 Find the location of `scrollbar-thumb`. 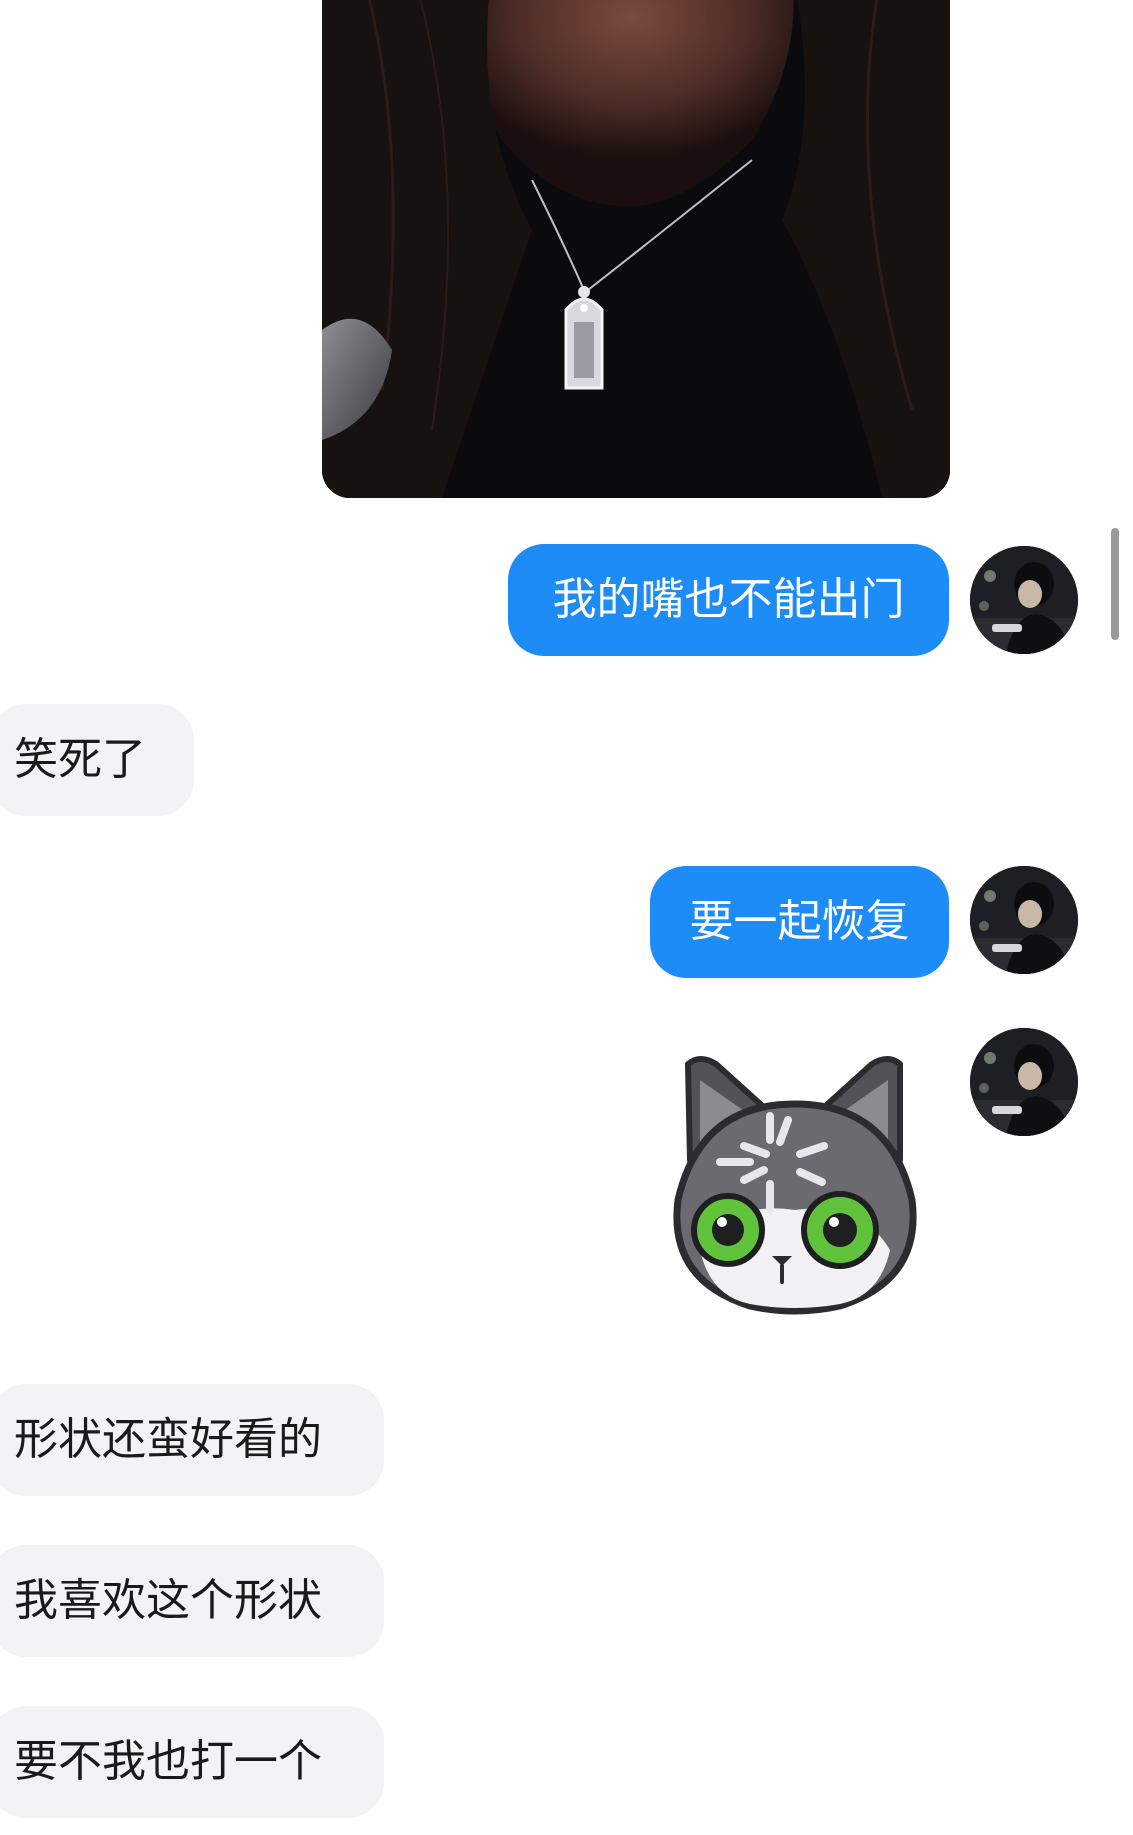

scrollbar-thumb is located at coordinates (1115, 584).